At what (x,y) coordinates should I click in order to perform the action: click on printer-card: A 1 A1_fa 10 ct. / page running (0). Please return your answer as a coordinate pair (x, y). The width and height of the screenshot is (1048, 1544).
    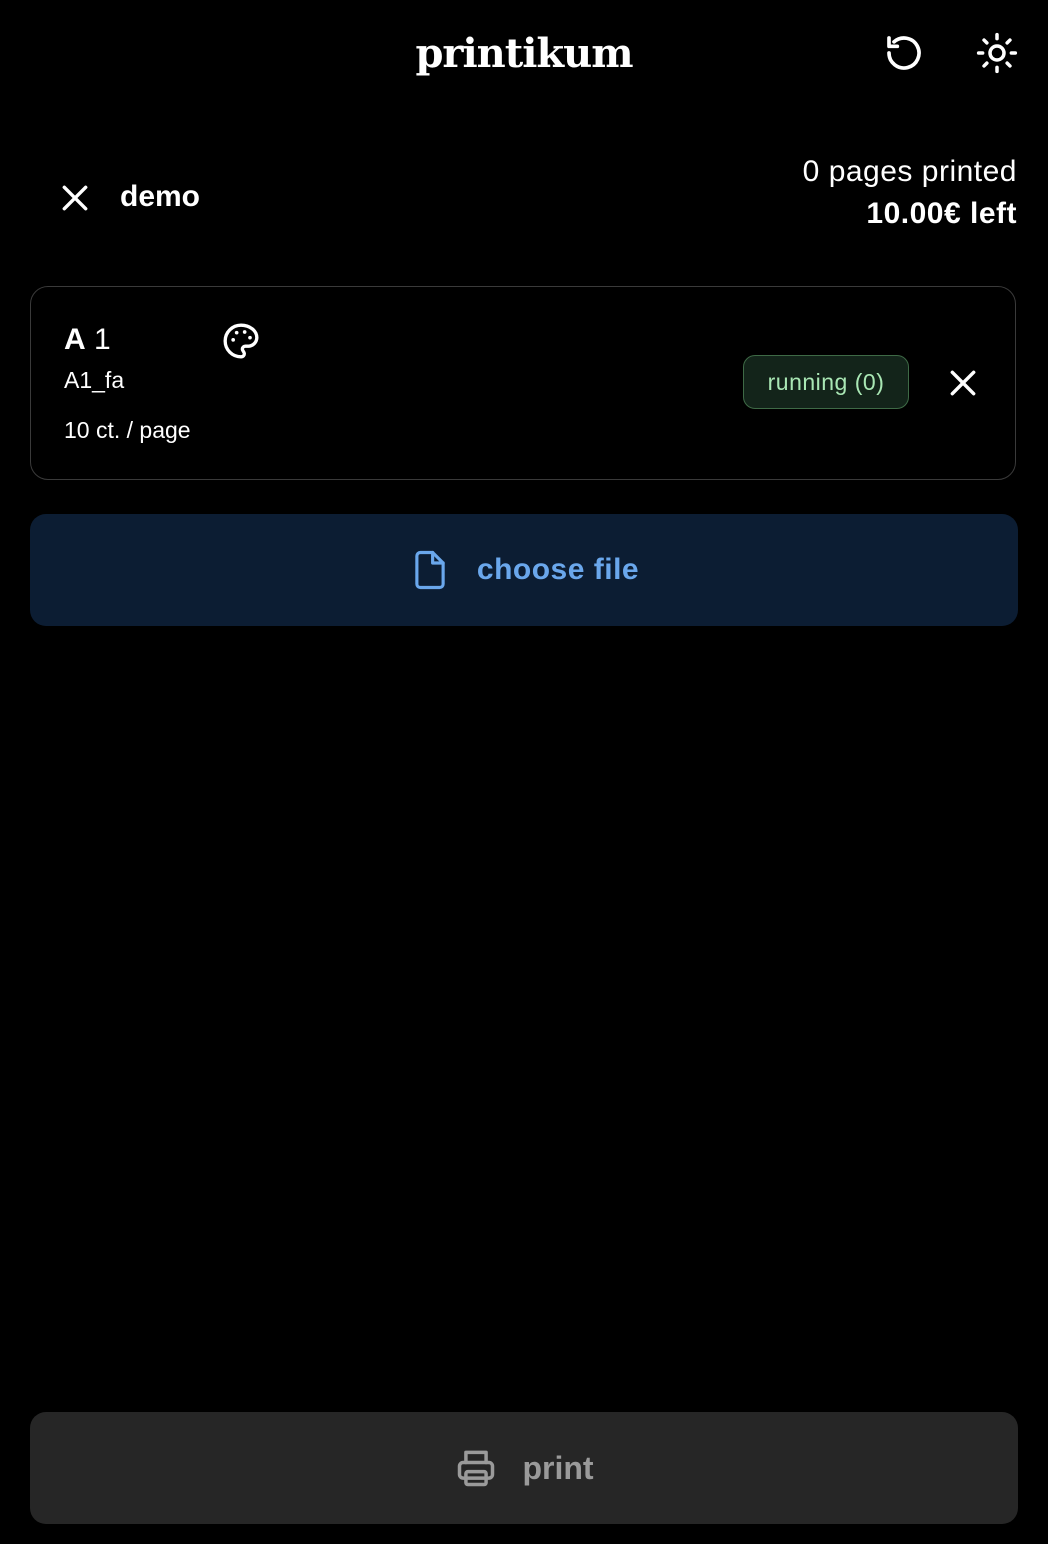
    Looking at the image, I should click on (523, 383).